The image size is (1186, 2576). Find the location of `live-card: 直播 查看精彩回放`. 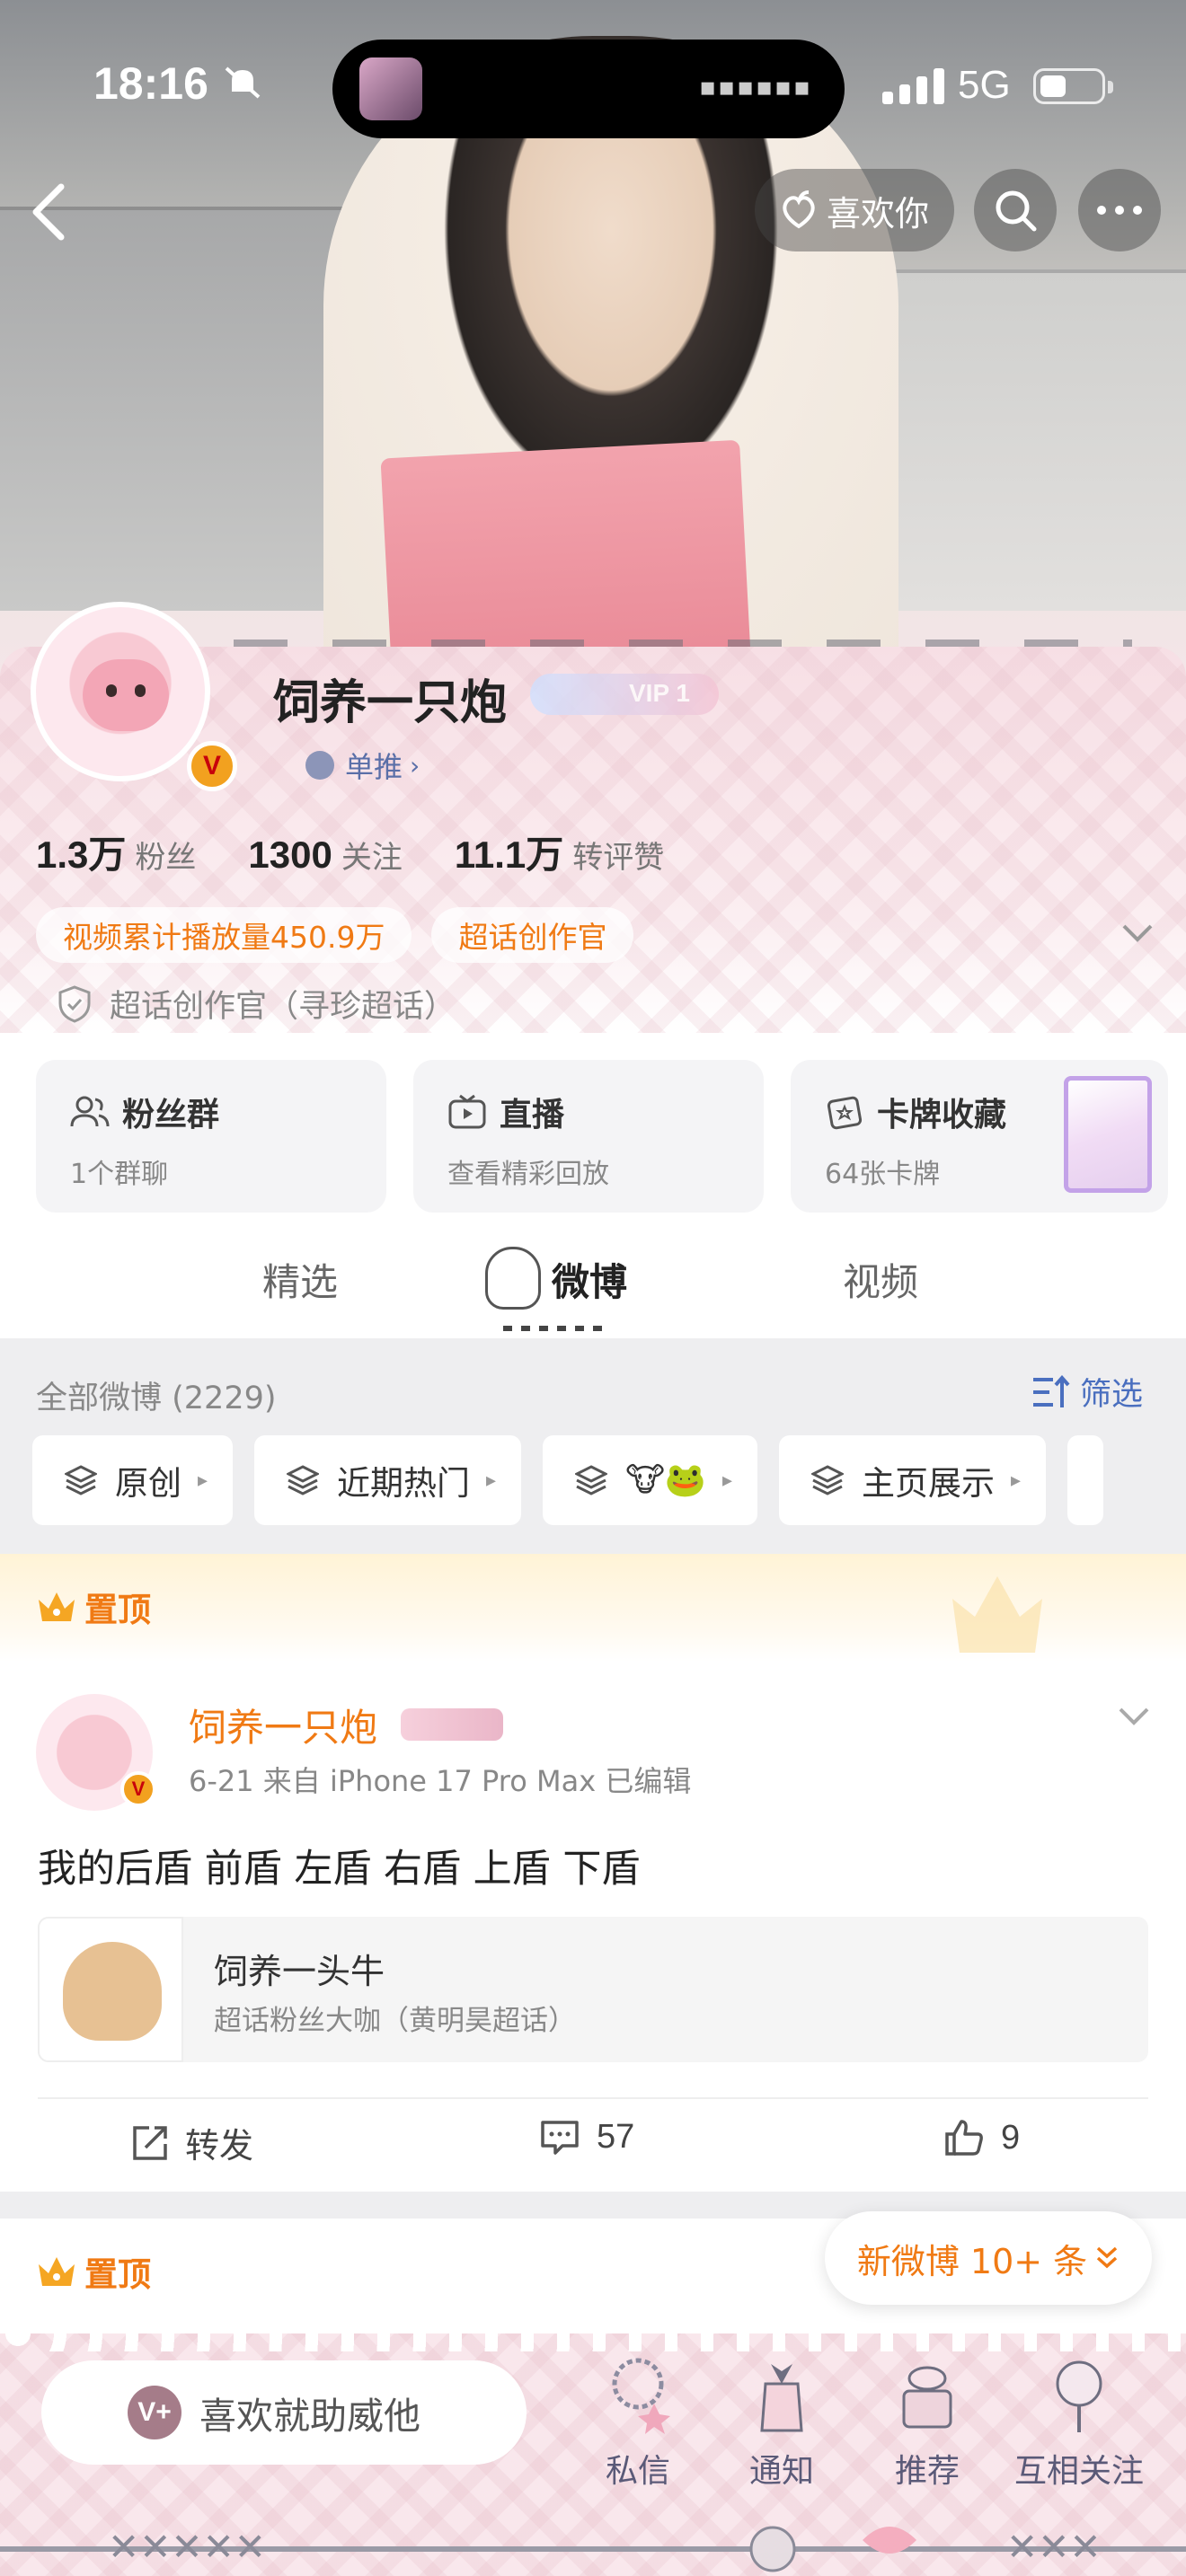

live-card: 直播 查看精彩回放 is located at coordinates (588, 1136).